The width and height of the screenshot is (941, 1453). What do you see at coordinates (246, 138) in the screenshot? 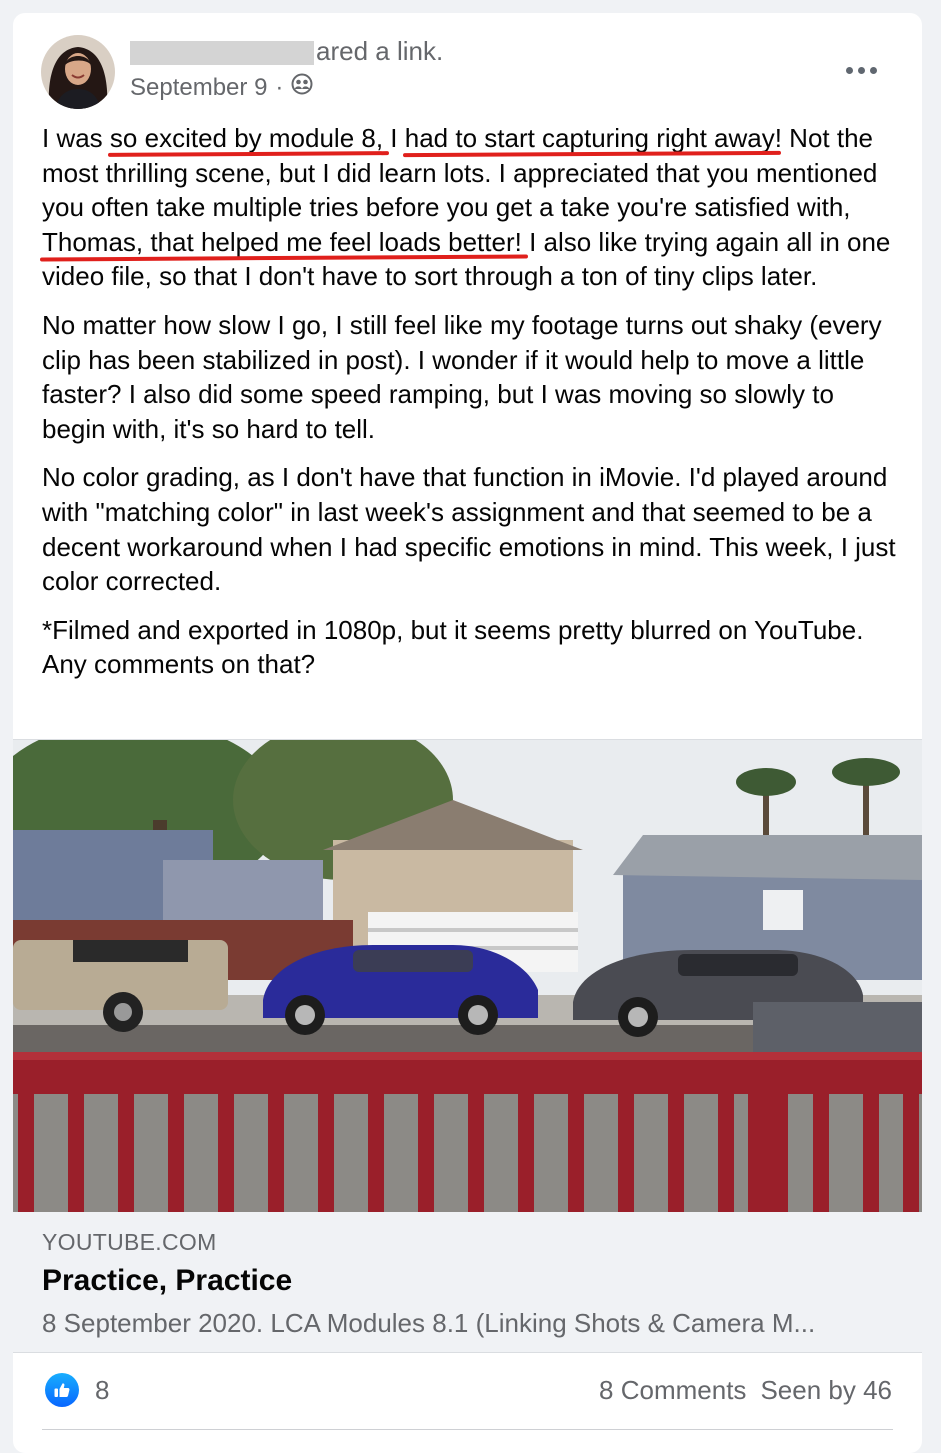
I see `highlighted-phrase-1: so excited by module 8,` at bounding box center [246, 138].